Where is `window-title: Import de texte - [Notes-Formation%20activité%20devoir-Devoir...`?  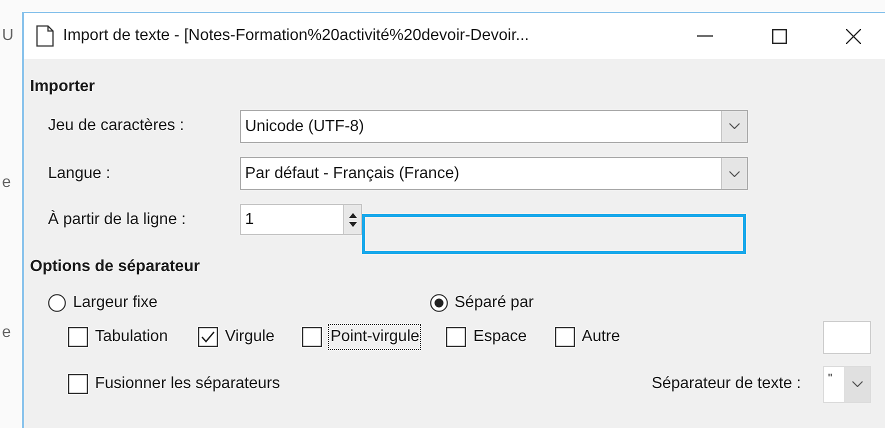
window-title: Import de texte - [Notes-Formation%20activité%20devoir-Devoir... is located at coordinates (296, 36).